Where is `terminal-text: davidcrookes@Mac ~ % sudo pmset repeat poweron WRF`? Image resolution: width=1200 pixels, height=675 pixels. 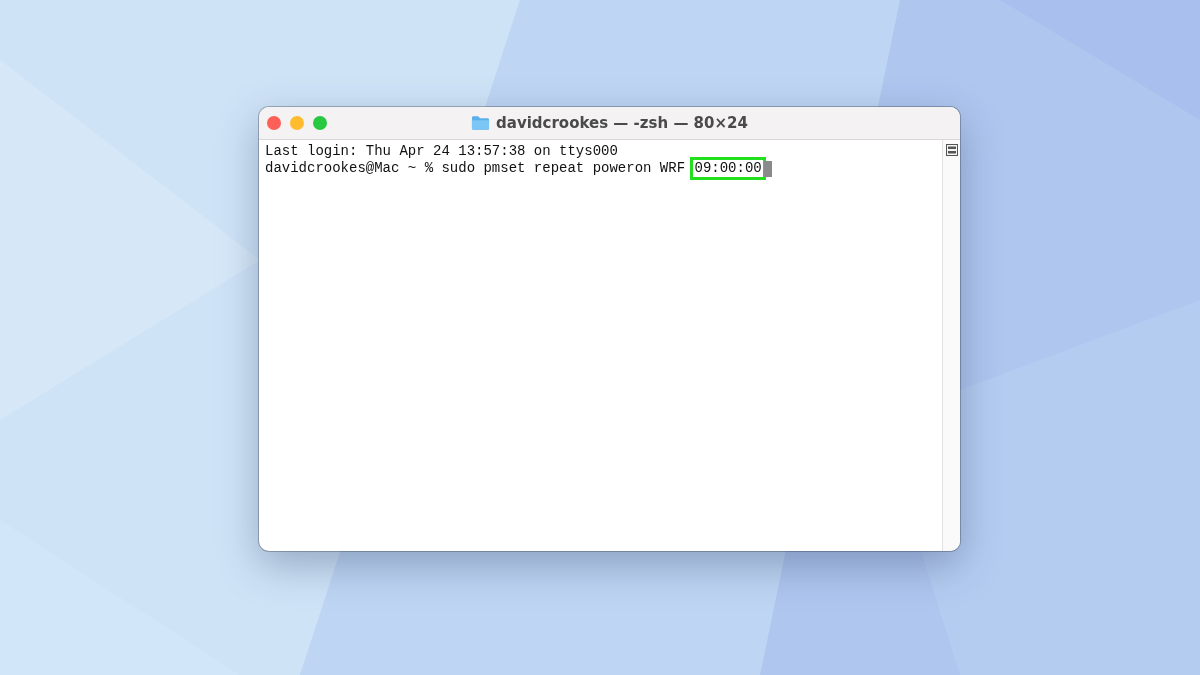
terminal-text: davidcrookes@Mac ~ % sudo pmset repeat poweron WRF is located at coordinates (476, 168).